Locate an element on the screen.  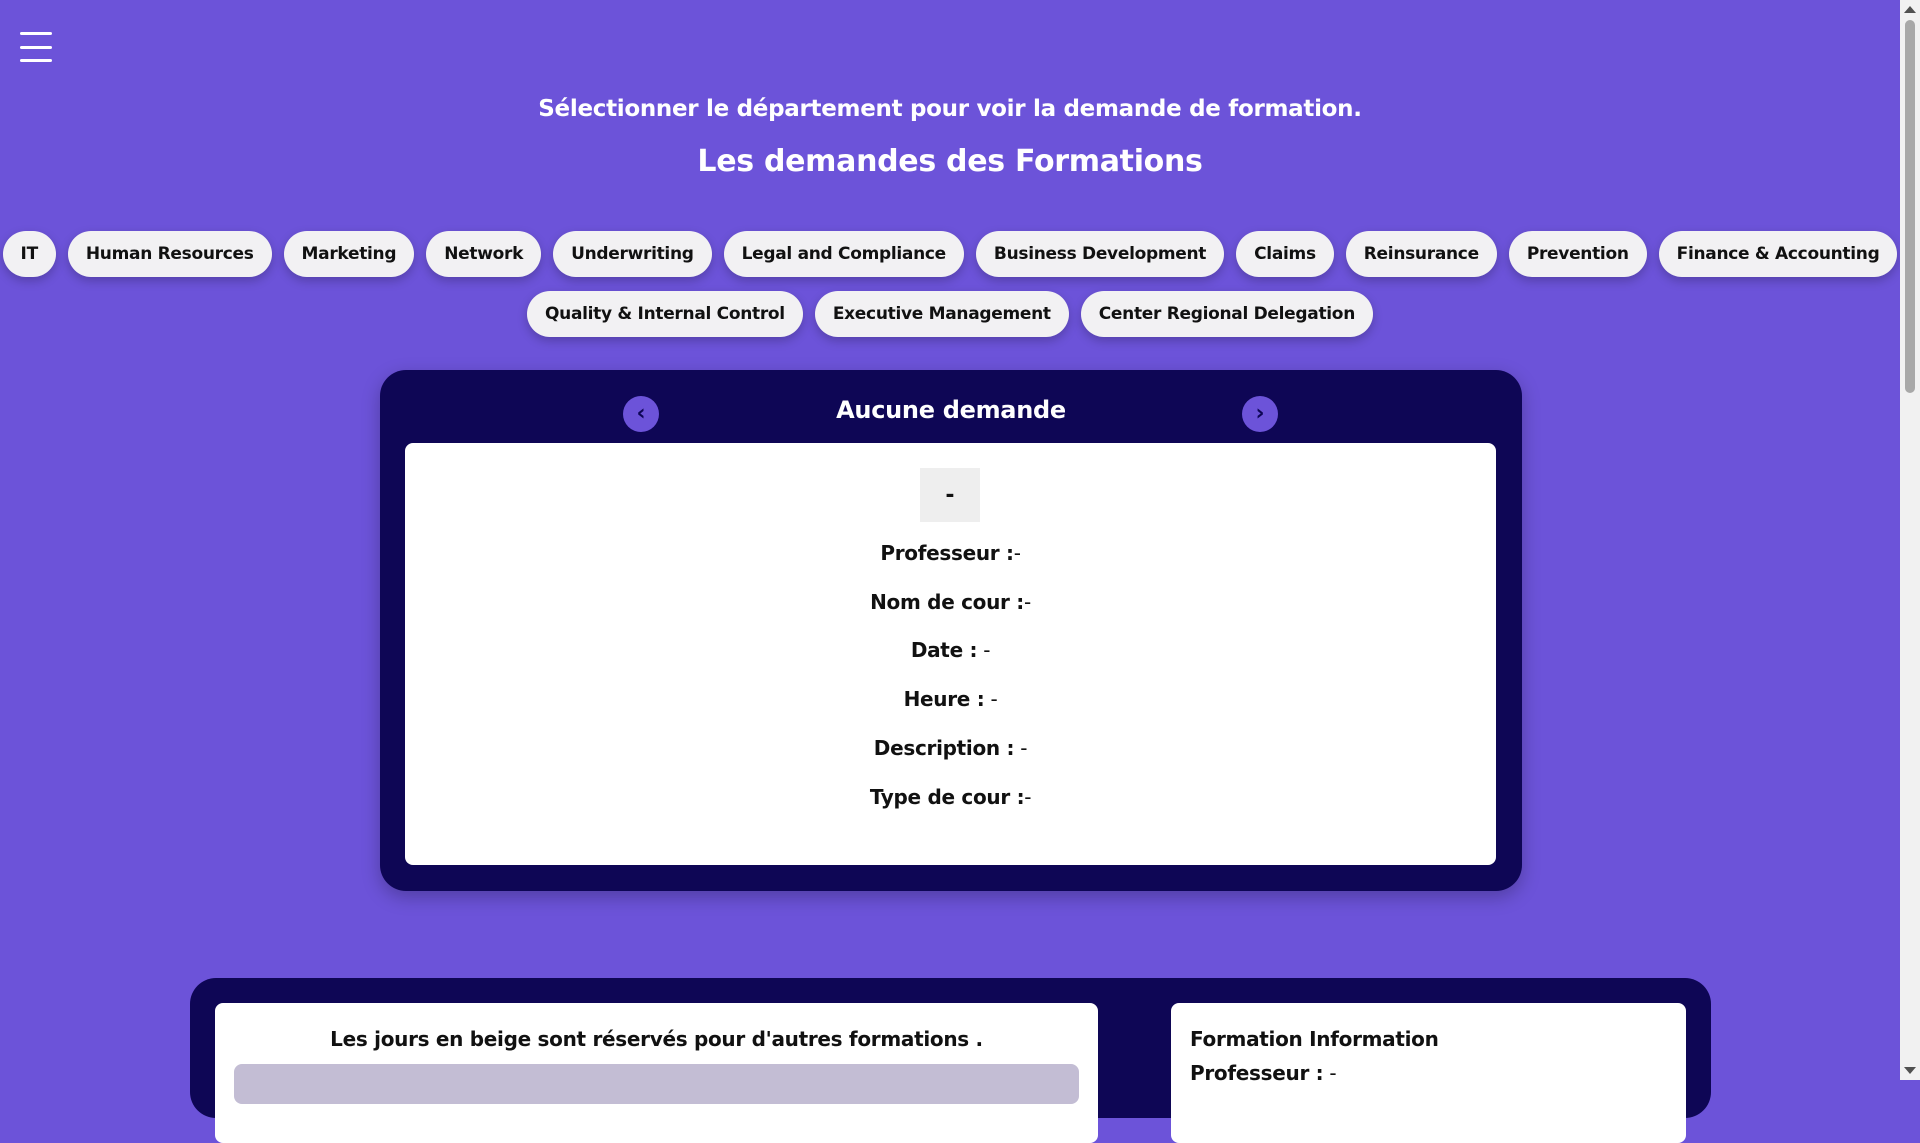
field-professeur: Professeur :- is located at coordinates (950, 553).